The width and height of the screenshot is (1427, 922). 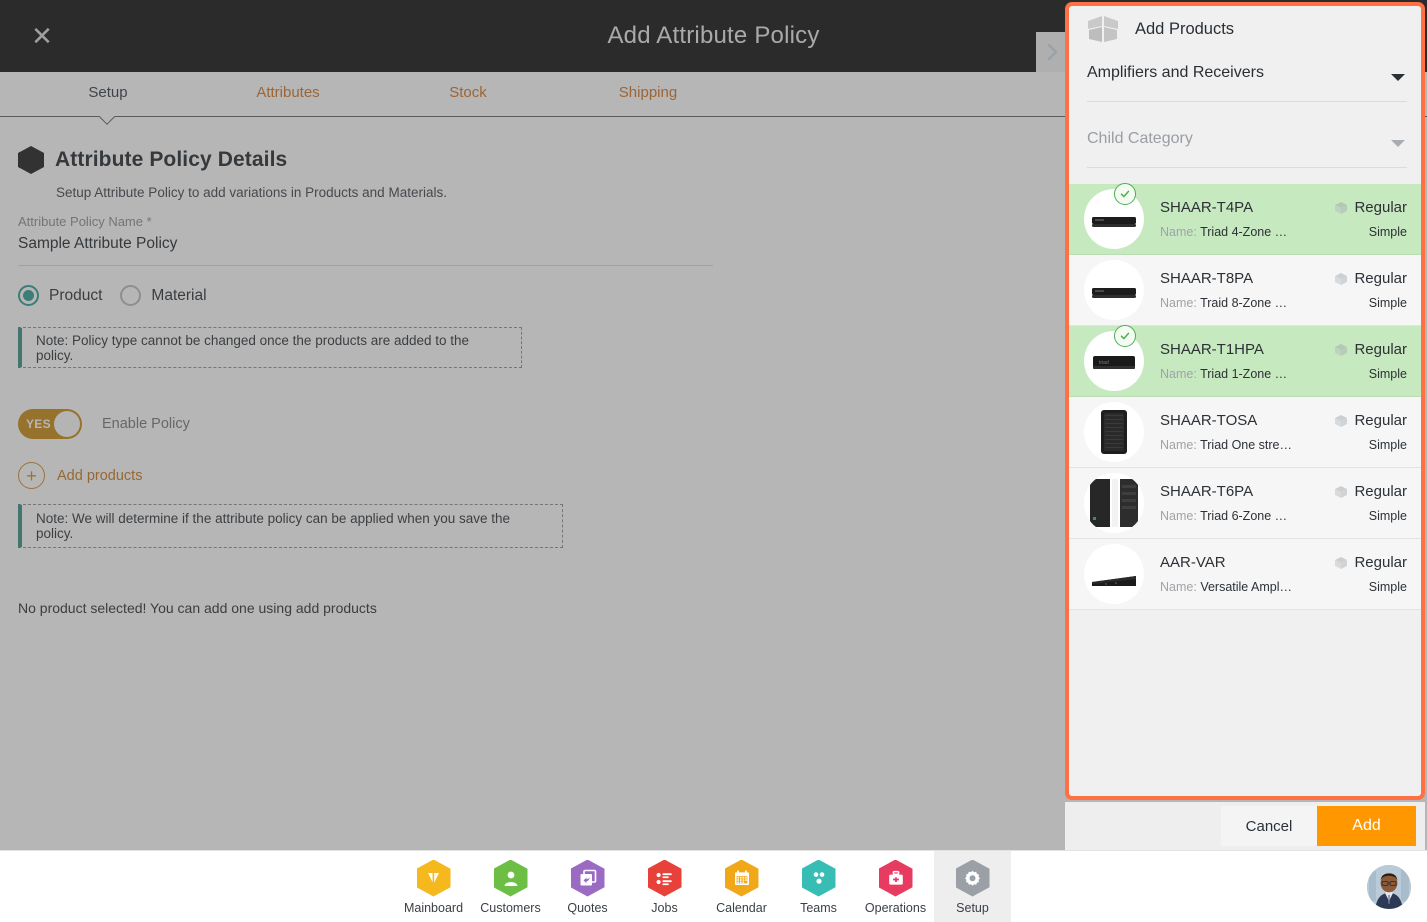 What do you see at coordinates (1207, 491) in the screenshot?
I see `product-sku: SHAAR-T6PA` at bounding box center [1207, 491].